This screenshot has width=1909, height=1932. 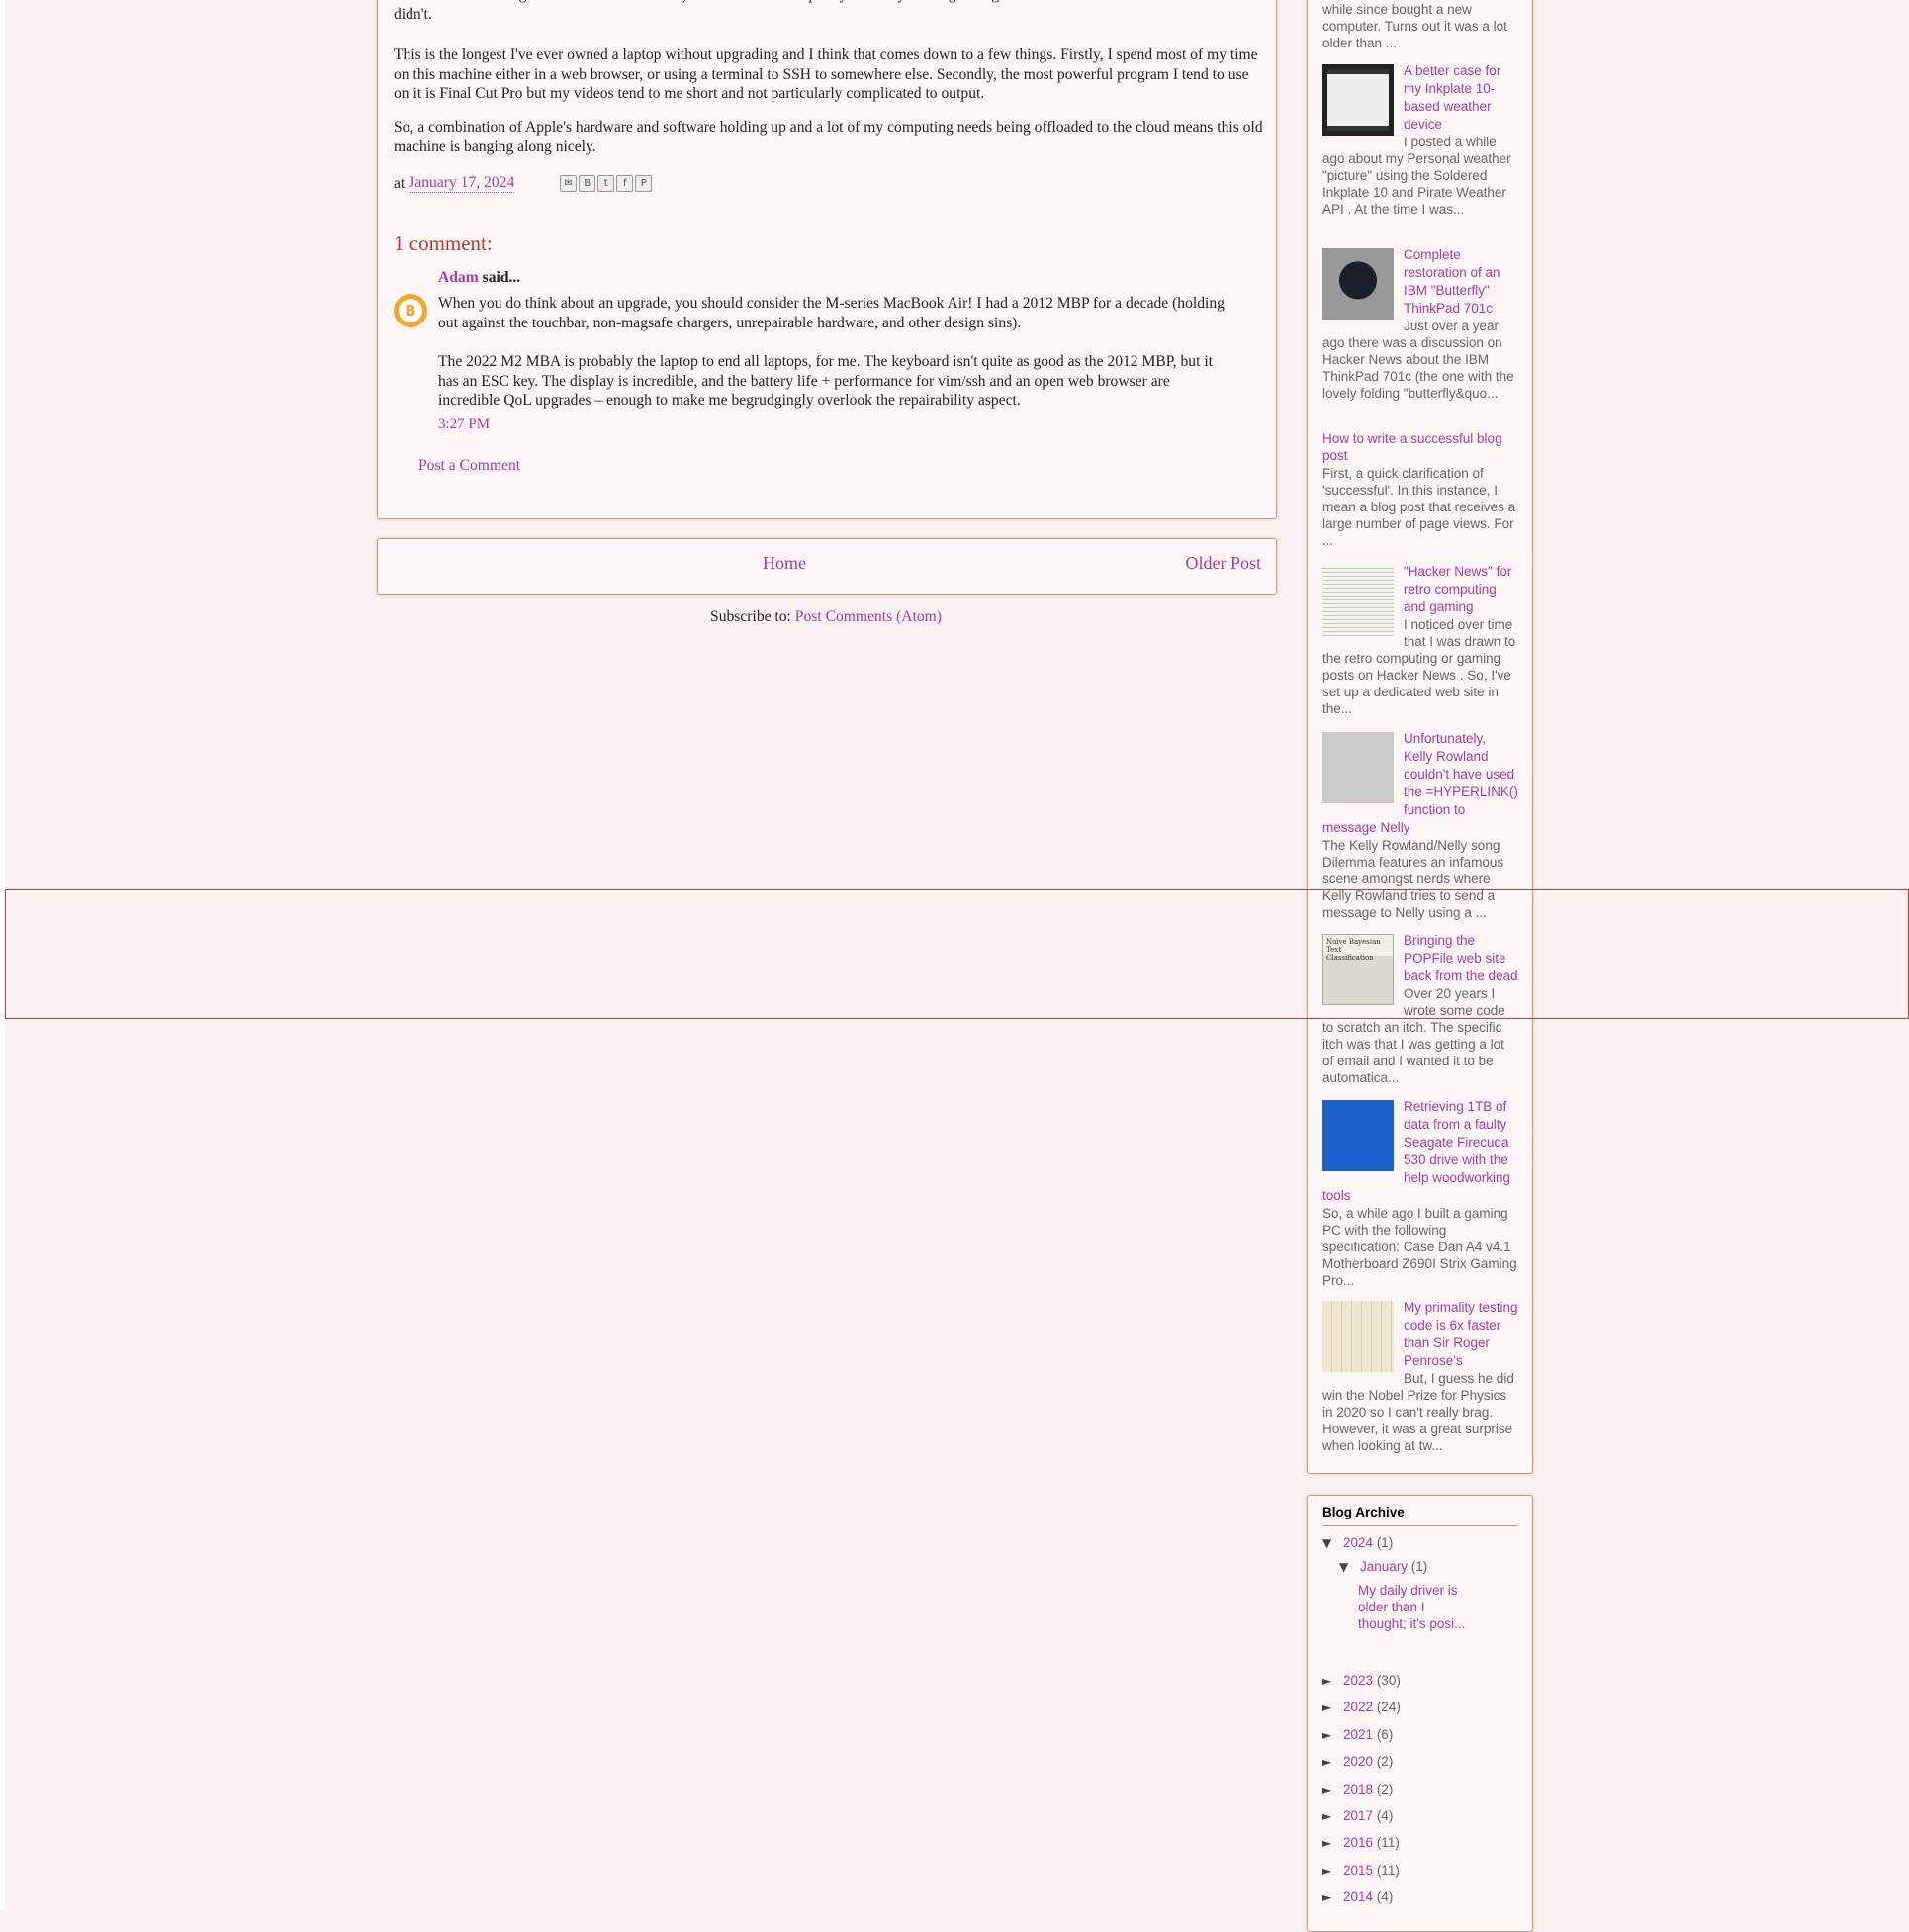 I want to click on post-date-link: January 17, 2024, so click(x=462, y=183).